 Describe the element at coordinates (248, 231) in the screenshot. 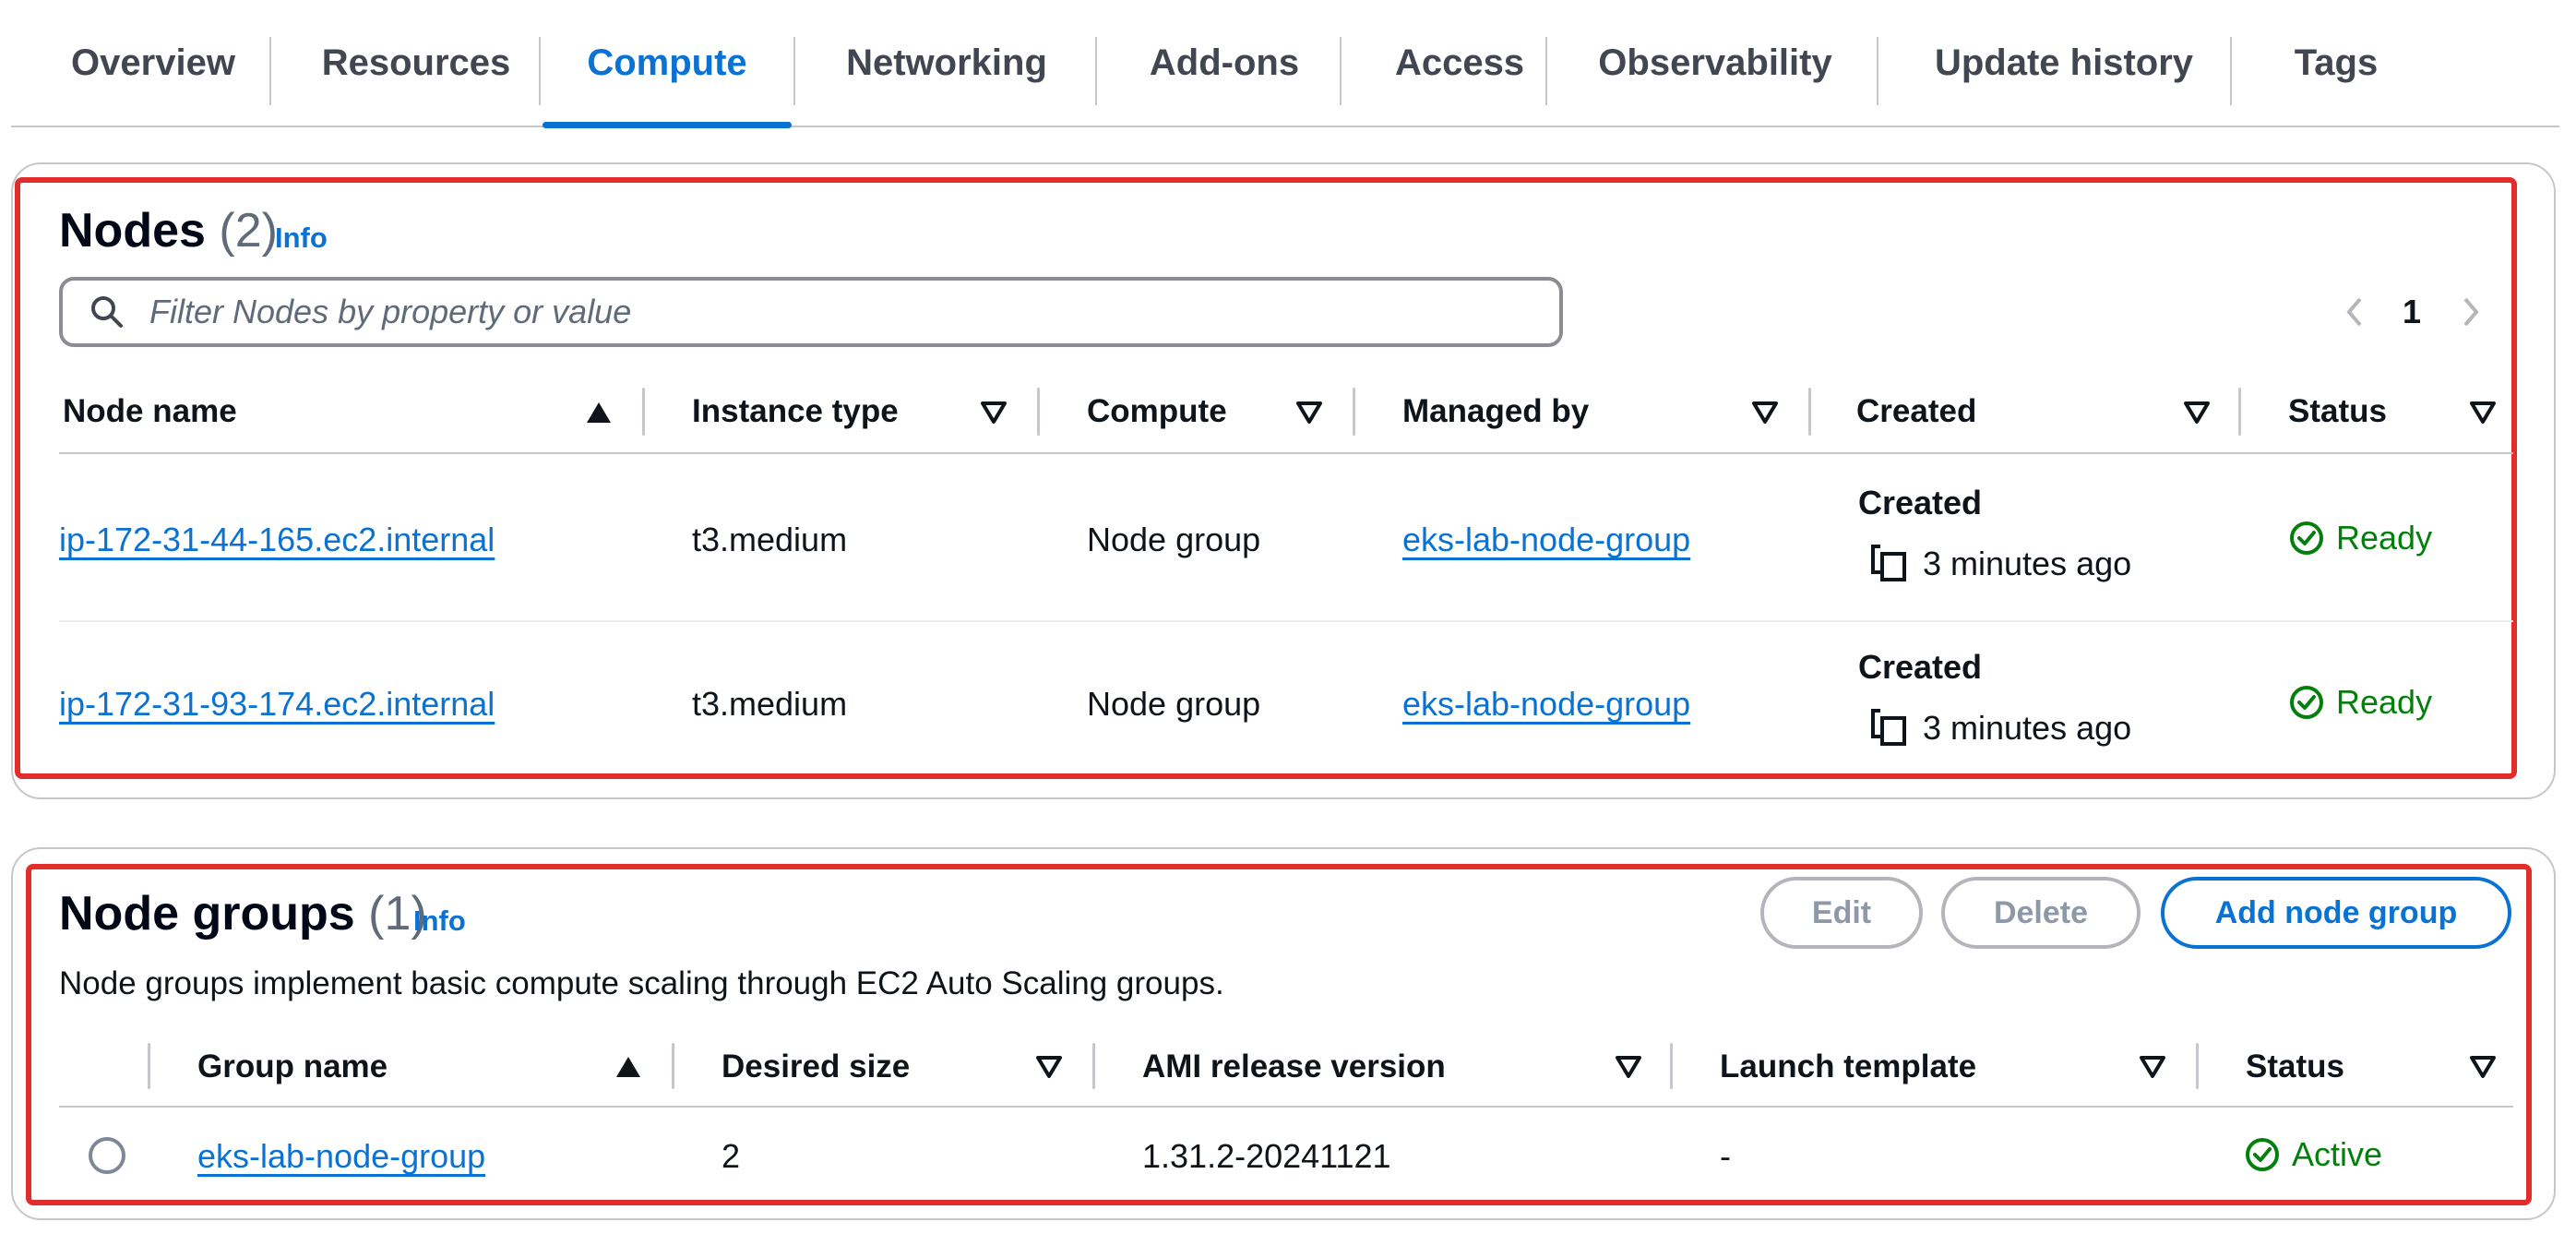

I see `nodes-count: (2)` at that location.